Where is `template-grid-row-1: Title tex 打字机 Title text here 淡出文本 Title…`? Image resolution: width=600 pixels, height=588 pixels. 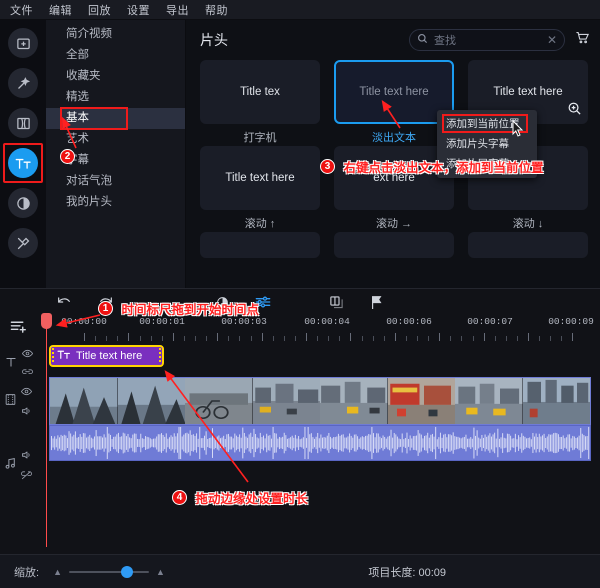 template-grid-row-1: Title tex 打字机 Title text here 淡出文本 Title… is located at coordinates (393, 102).